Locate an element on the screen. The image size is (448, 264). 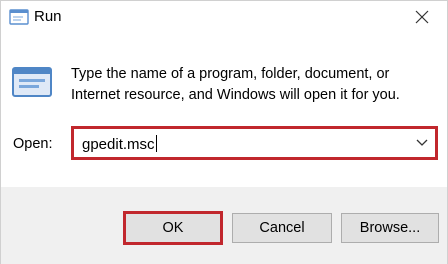
open-input: gpedit.msc is located at coordinates (254, 143).